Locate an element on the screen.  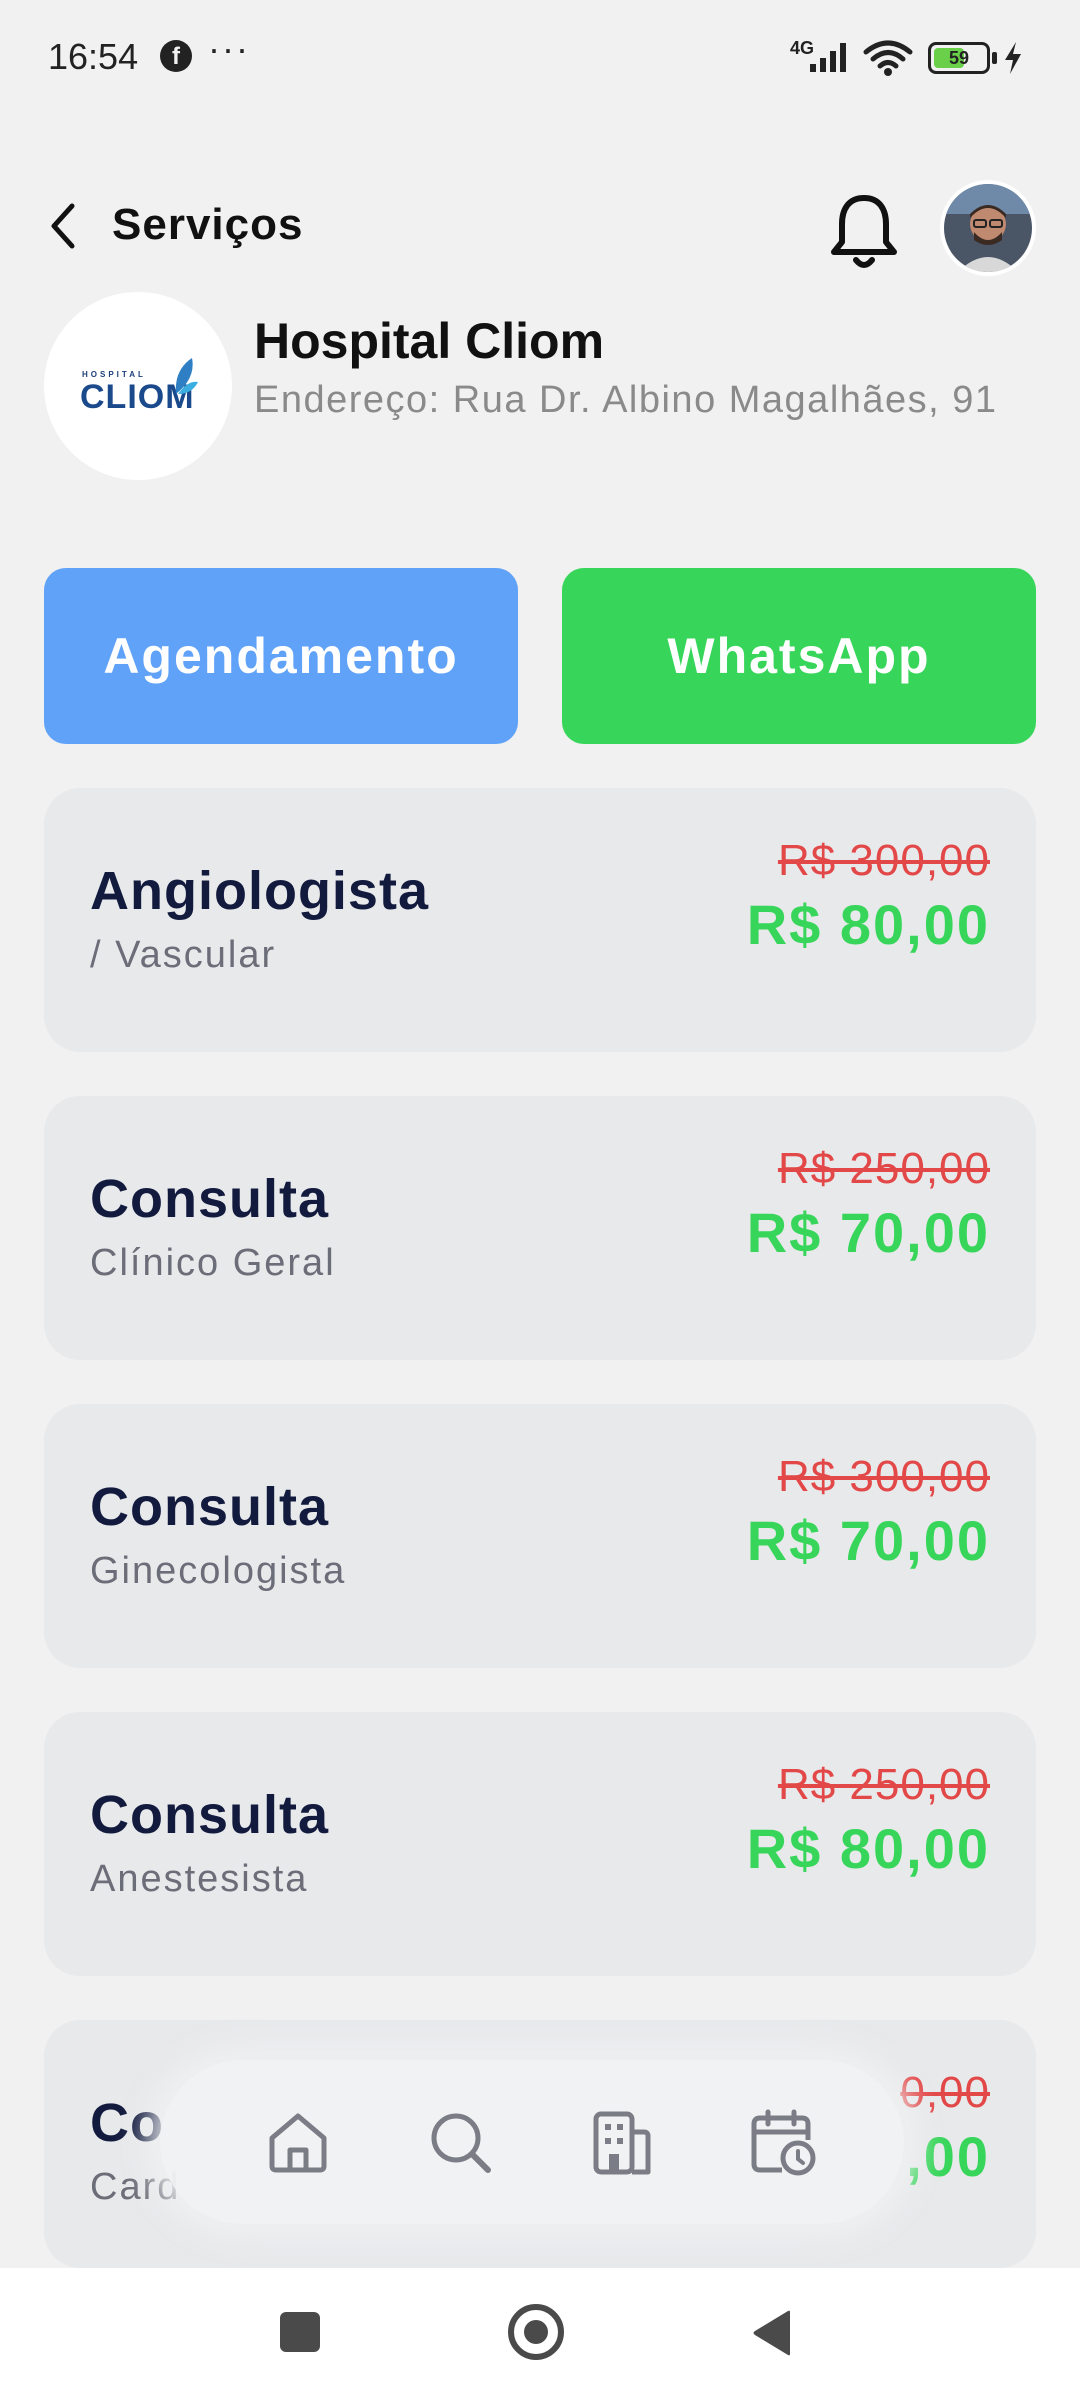
home-icon is located at coordinates (298, 2143).